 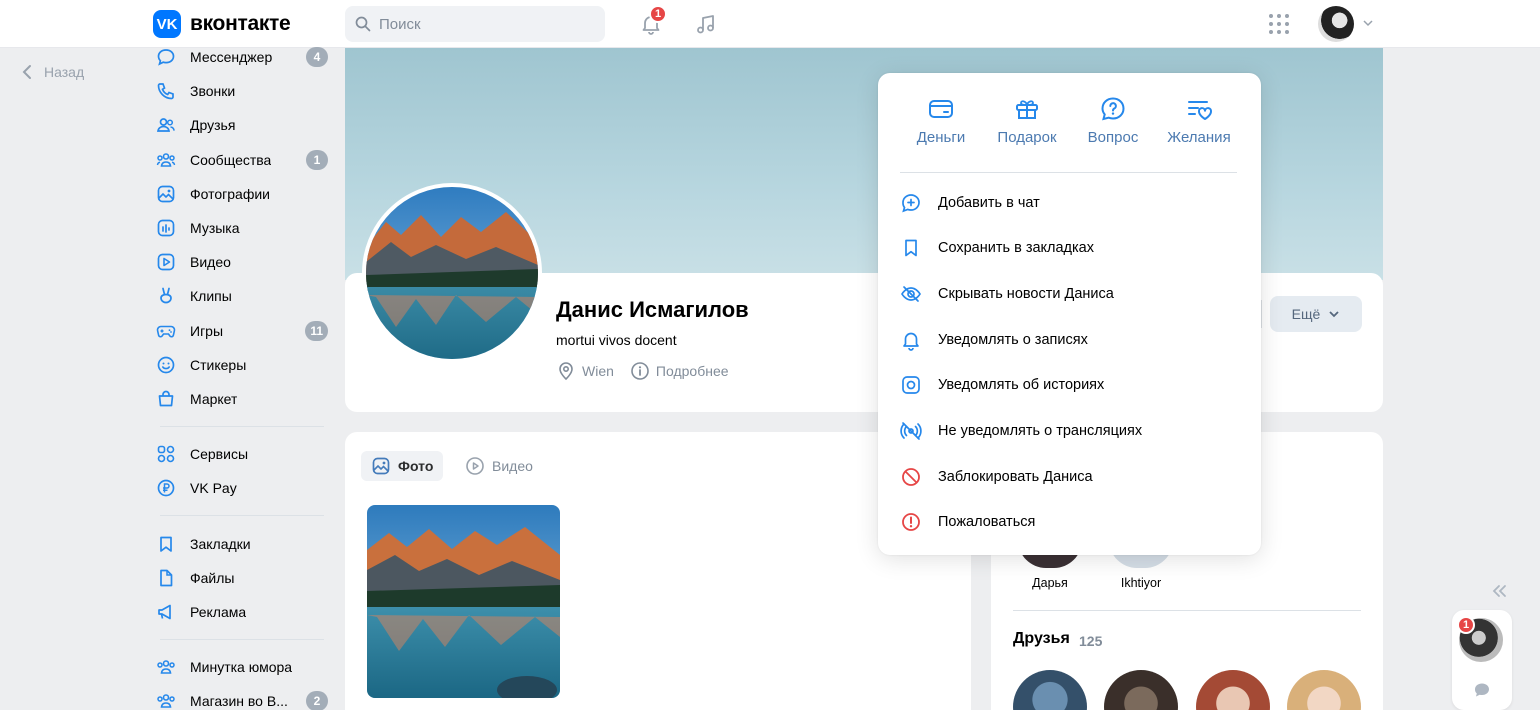 I want to click on mini-friend-name: Дарья, so click(x=1050, y=583).